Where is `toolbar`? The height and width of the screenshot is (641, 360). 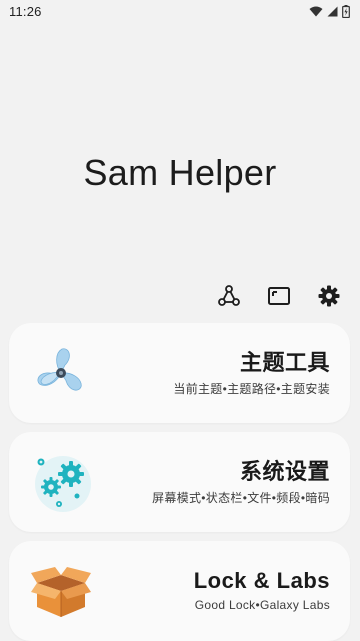
toolbar is located at coordinates (279, 296).